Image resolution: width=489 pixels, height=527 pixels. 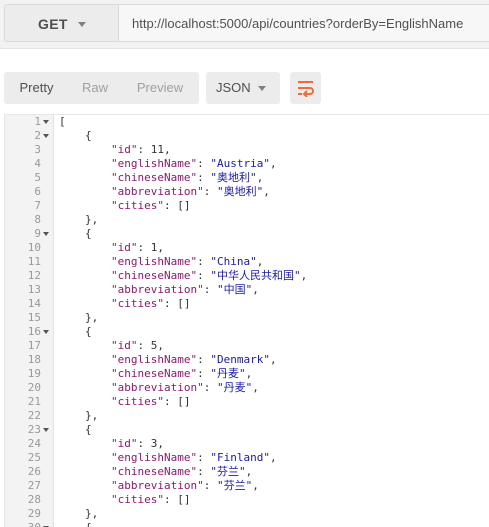 I want to click on code-text: [, so click(x=62, y=122).